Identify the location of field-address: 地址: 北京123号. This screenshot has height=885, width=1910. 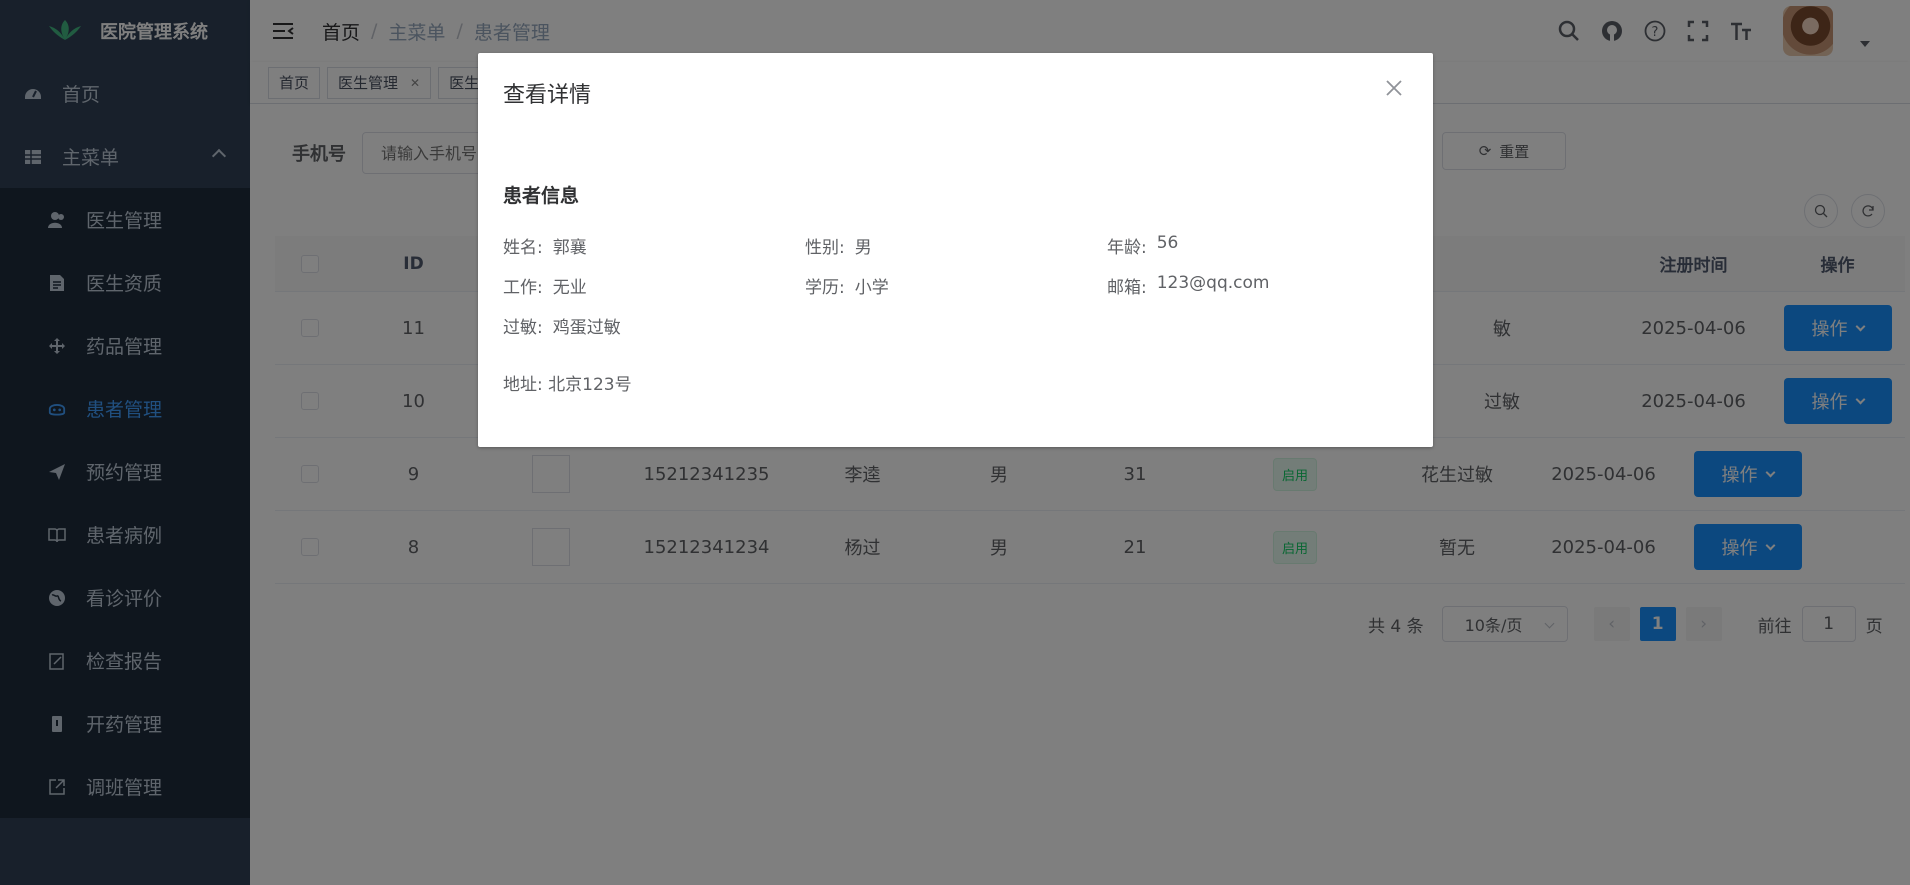
(567, 385).